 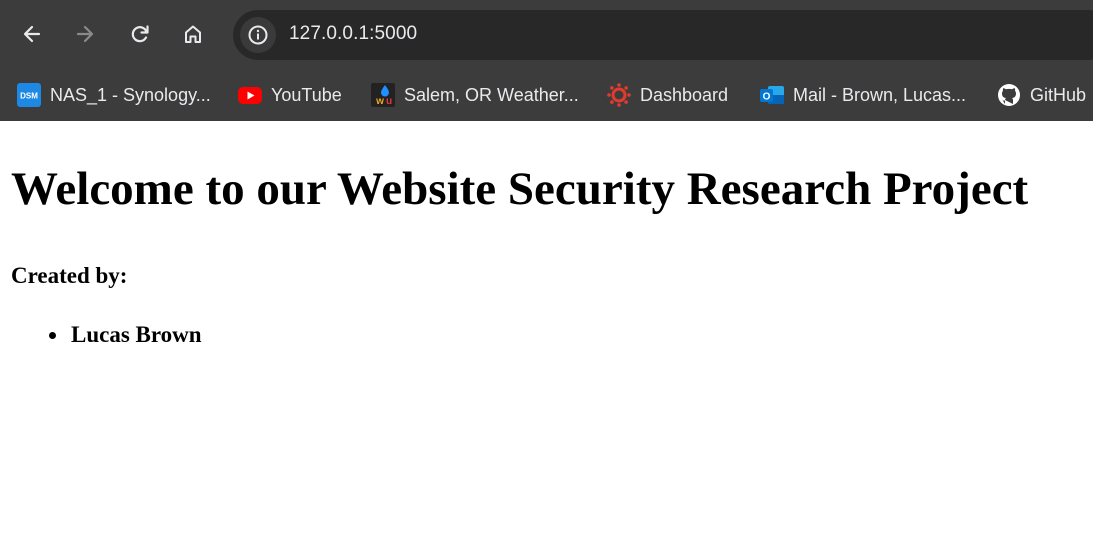 What do you see at coordinates (684, 94) in the screenshot?
I see `bookmark-label: Dashboard` at bounding box center [684, 94].